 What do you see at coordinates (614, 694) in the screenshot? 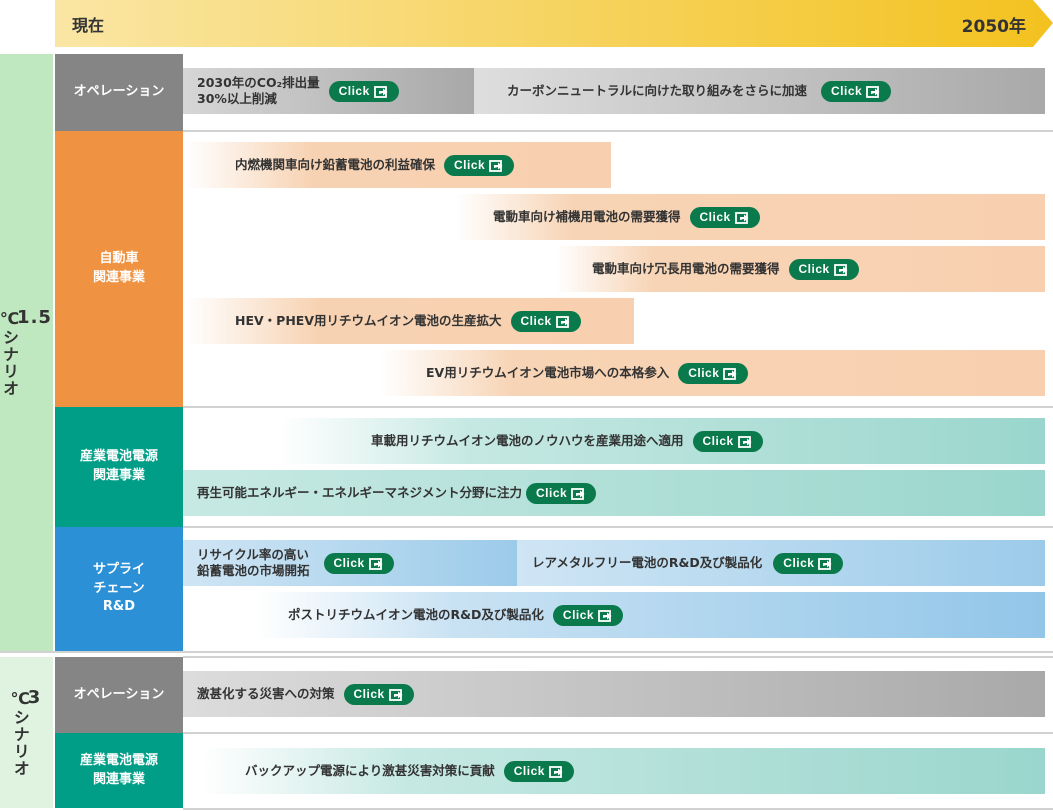
I see `item-disaster-countermeasures: 激甚化する災害への対策 Click` at bounding box center [614, 694].